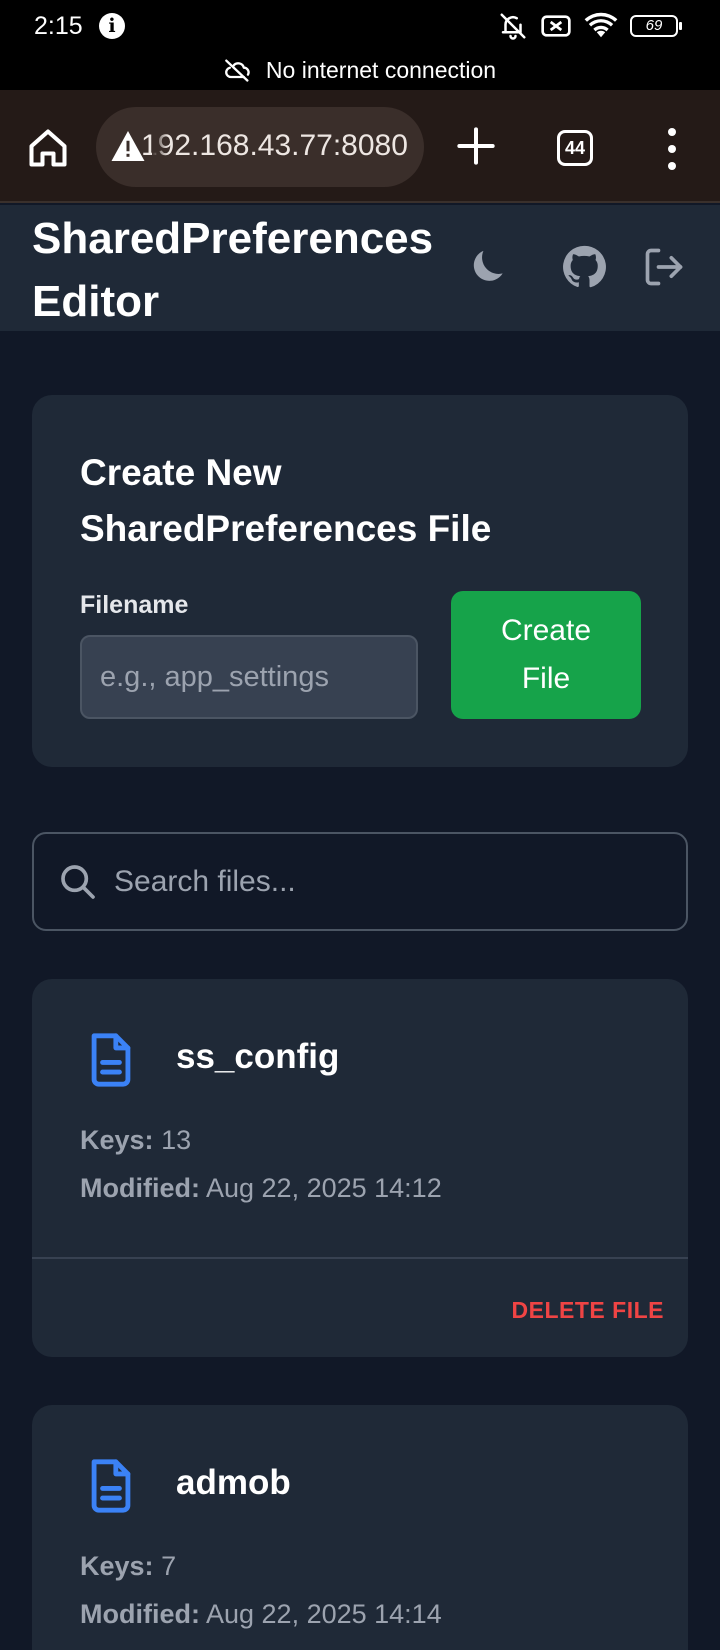 The width and height of the screenshot is (720, 1650). I want to click on file-keys: Keys: 7, so click(128, 1566).